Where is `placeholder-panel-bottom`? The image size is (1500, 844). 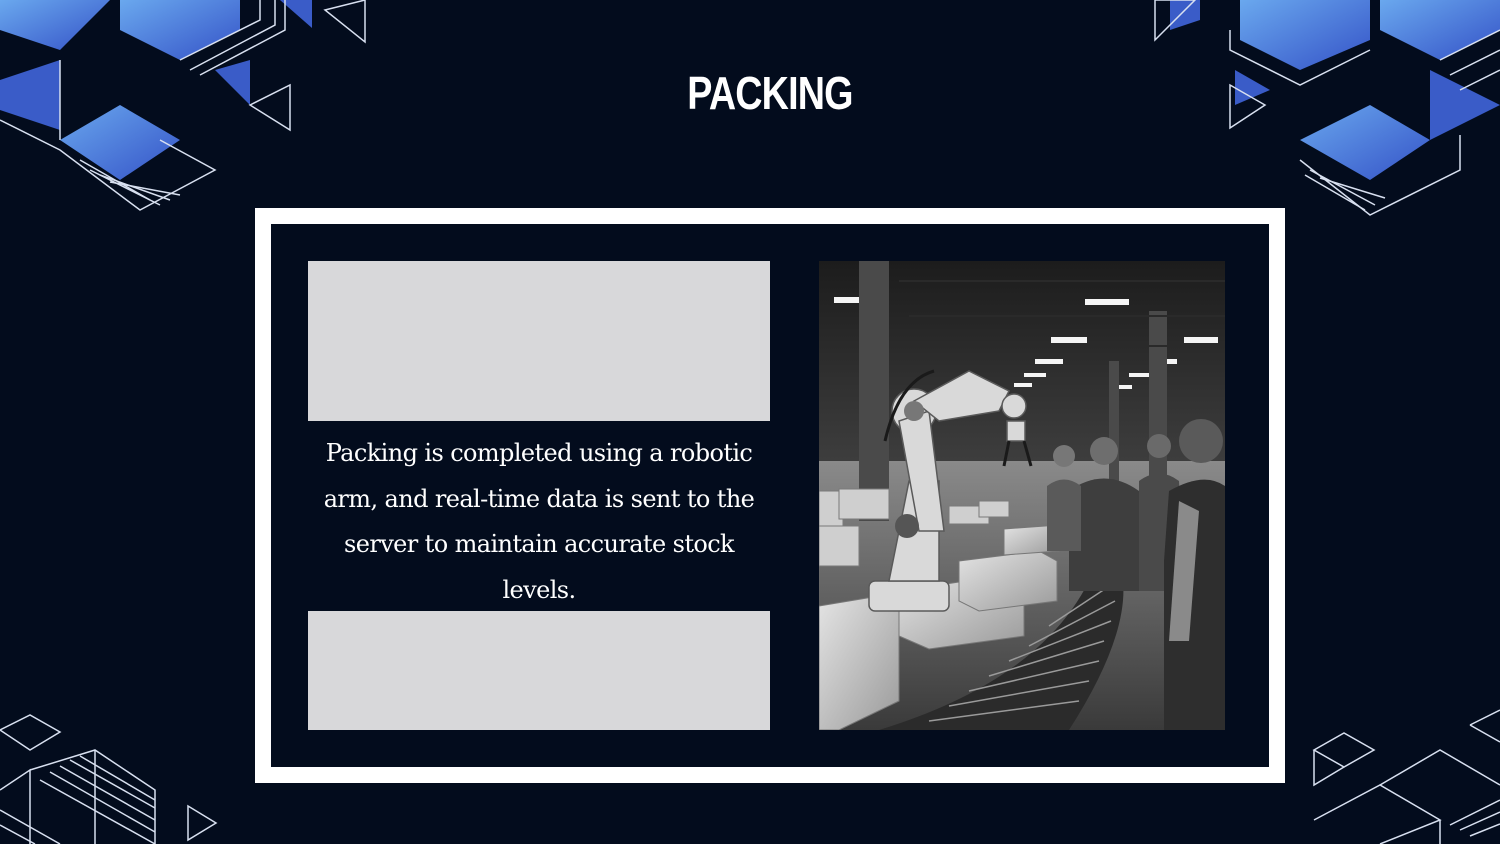 placeholder-panel-bottom is located at coordinates (539, 670).